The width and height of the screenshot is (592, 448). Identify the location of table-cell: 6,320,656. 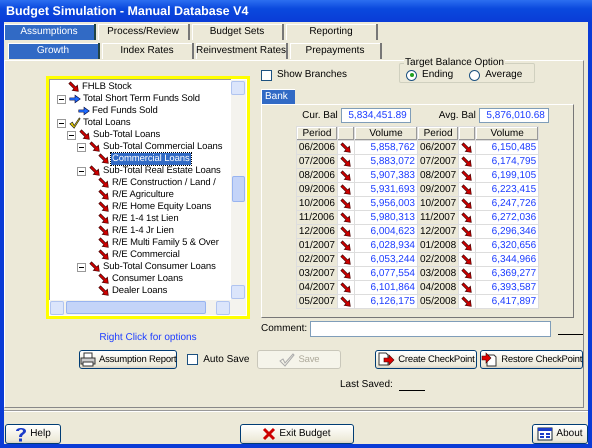
(507, 245).